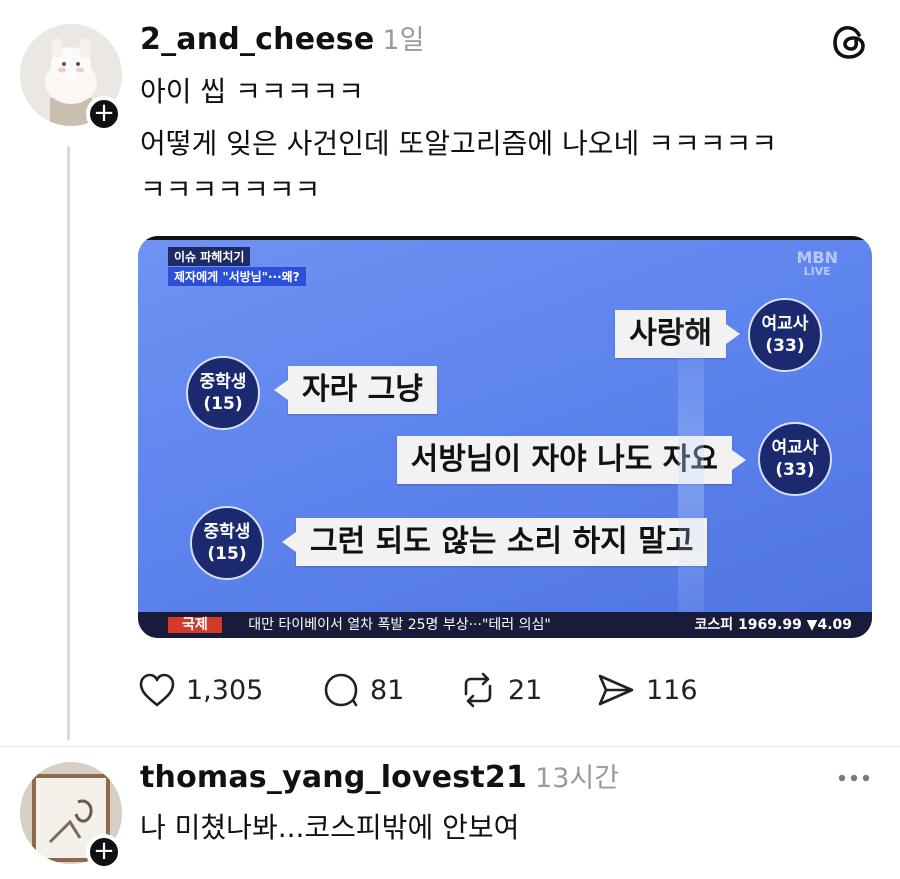 This screenshot has height=879, width=900. I want to click on post-header: 2_and_cheese 1일, so click(282, 37).